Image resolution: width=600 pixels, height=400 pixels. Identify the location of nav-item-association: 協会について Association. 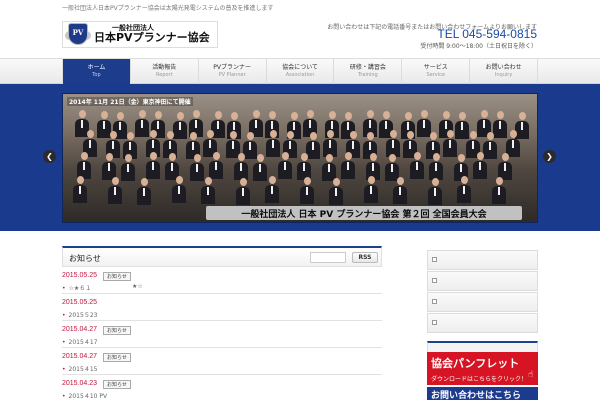
(299, 71).